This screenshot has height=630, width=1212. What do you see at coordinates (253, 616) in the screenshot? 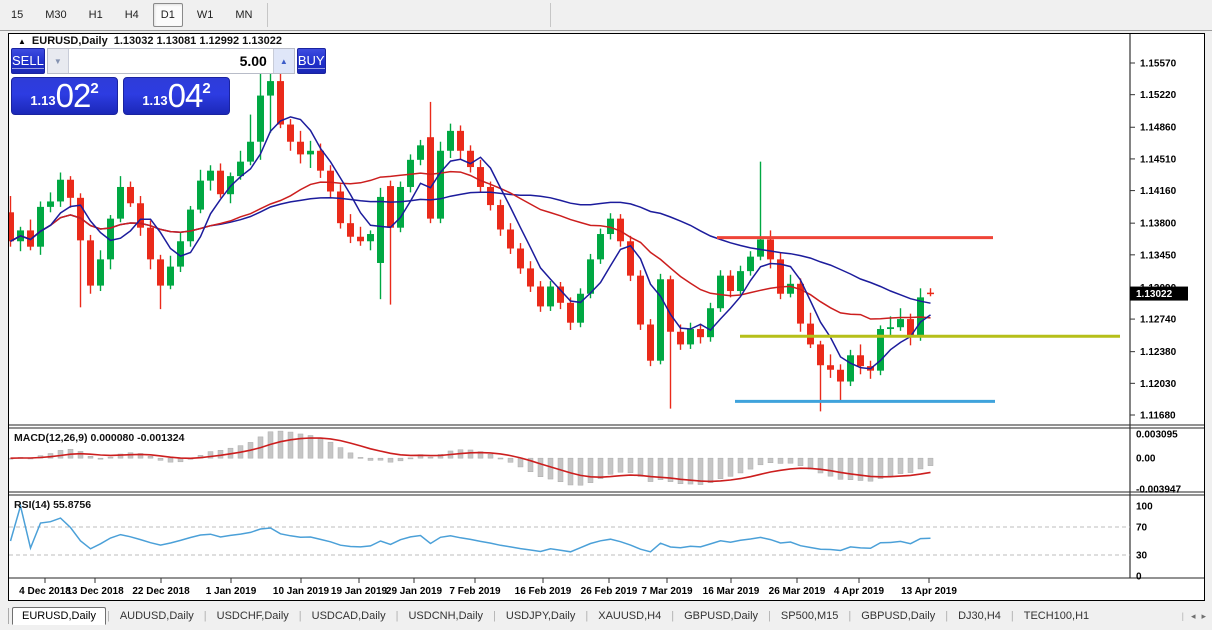
I see `chart-tab-usdchf-daily: USDCHF,Daily` at bounding box center [253, 616].